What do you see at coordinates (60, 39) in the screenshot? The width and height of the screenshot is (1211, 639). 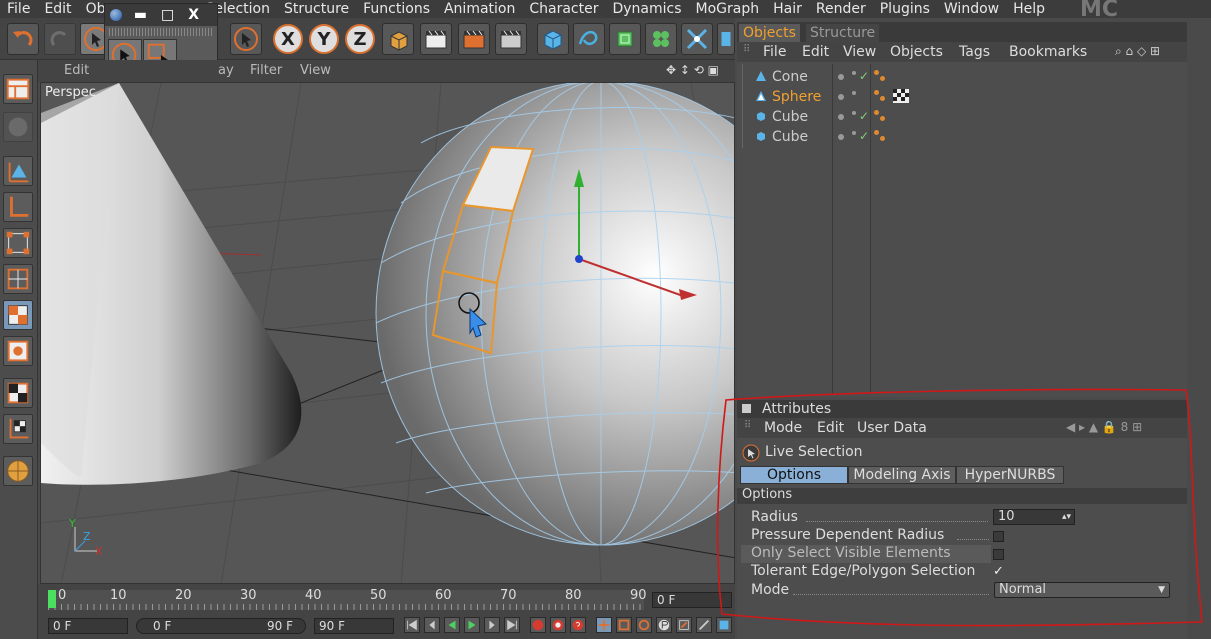 I see `redo-button` at bounding box center [60, 39].